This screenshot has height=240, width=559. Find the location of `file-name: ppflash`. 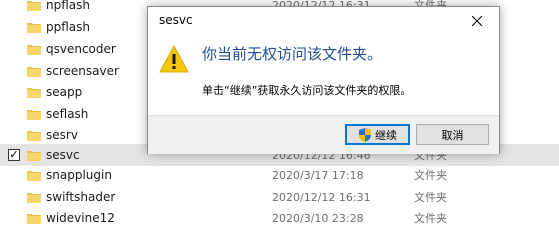

file-name: ppflash is located at coordinates (68, 27).